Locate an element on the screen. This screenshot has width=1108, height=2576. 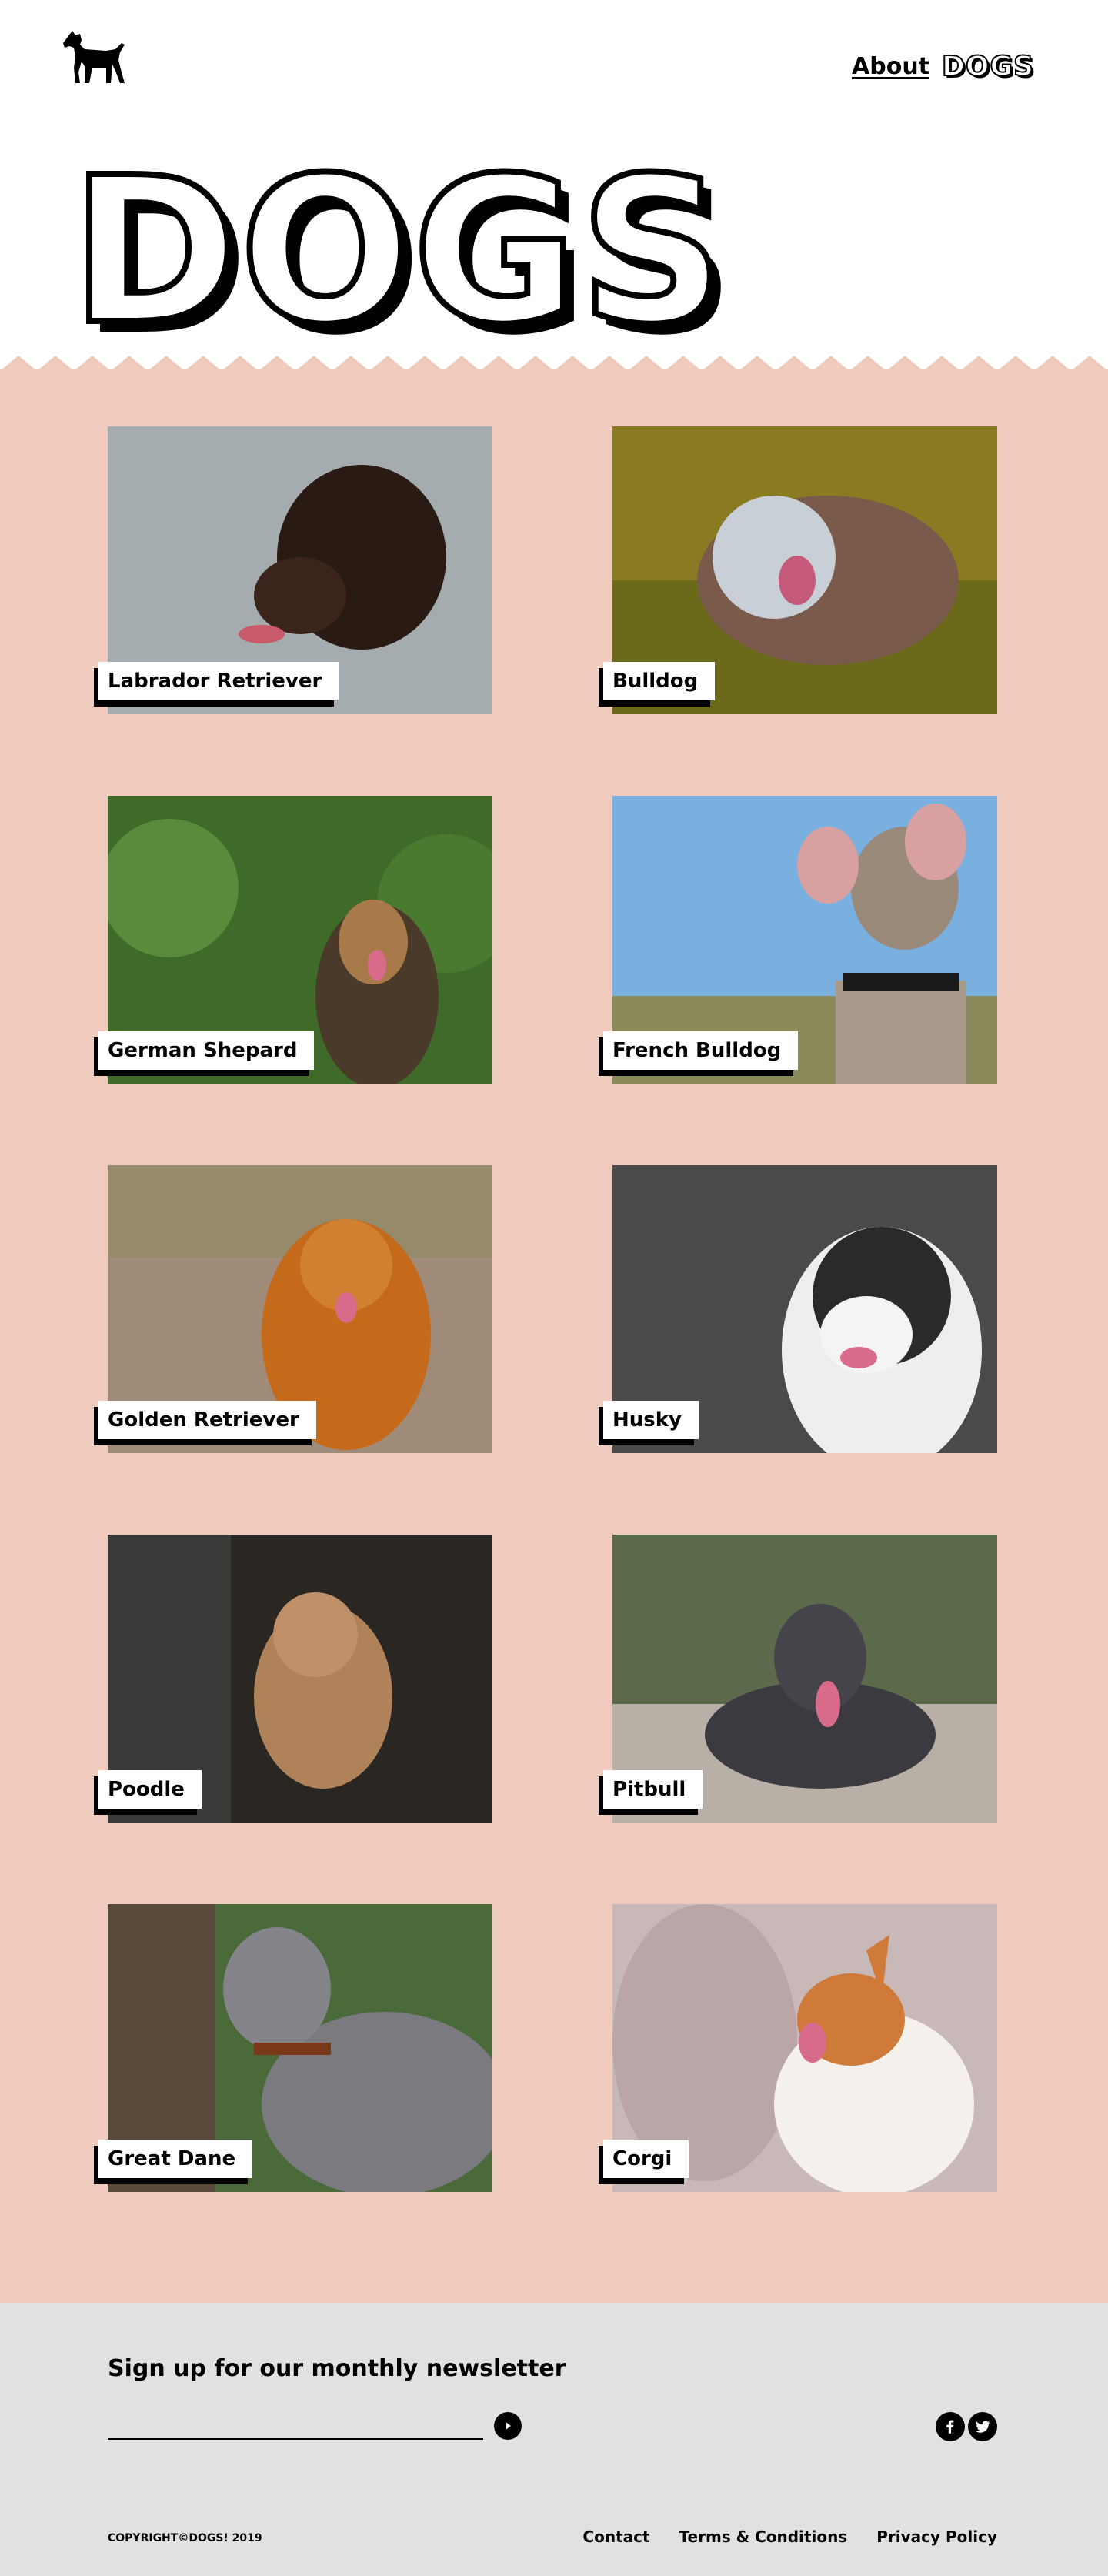
copyright-text: COPYRIGHT©DOGS! 2019 is located at coordinates (185, 2538).